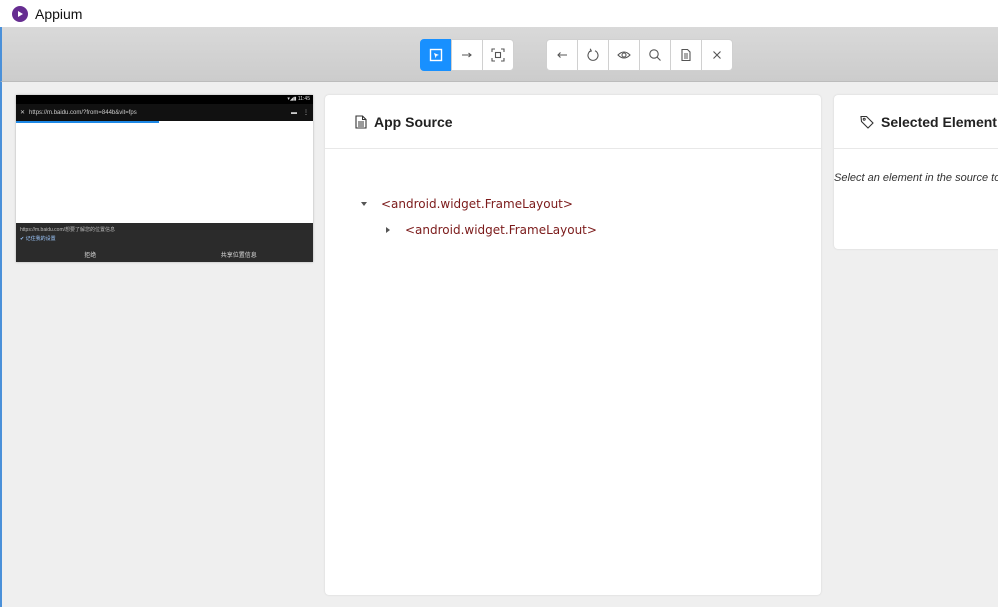  Describe the element at coordinates (164, 173) in the screenshot. I see `device-page-content` at that location.